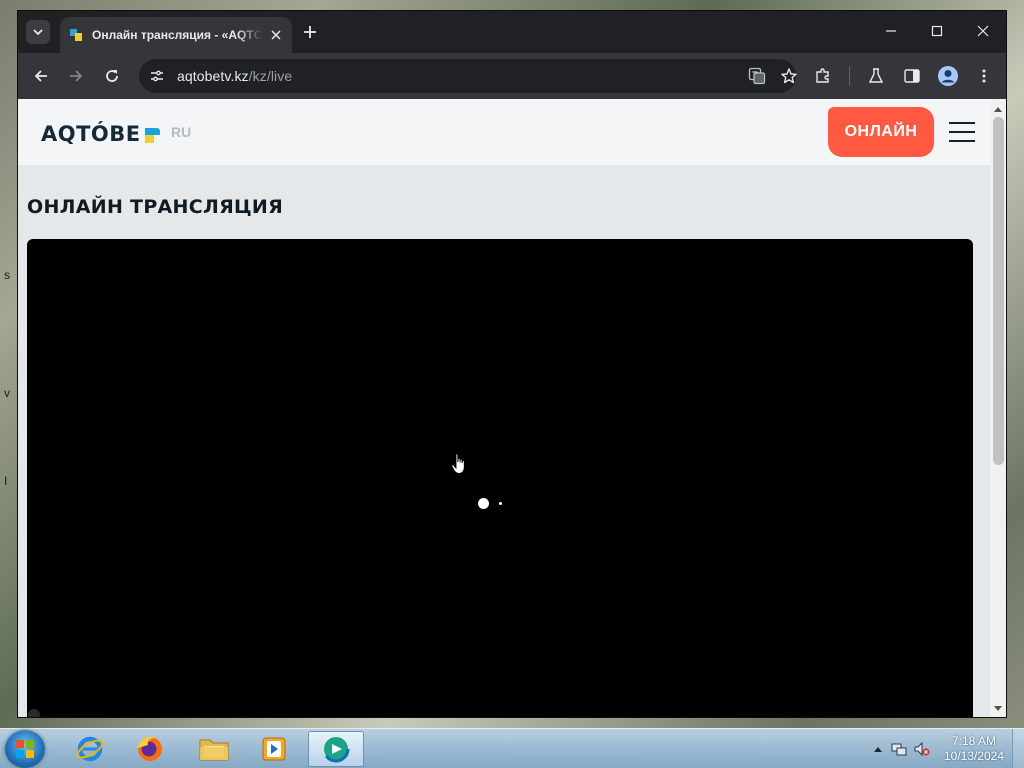 This screenshot has height=768, width=1024. I want to click on taskbar: 7:18 AM 10/13/2024, so click(512, 748).